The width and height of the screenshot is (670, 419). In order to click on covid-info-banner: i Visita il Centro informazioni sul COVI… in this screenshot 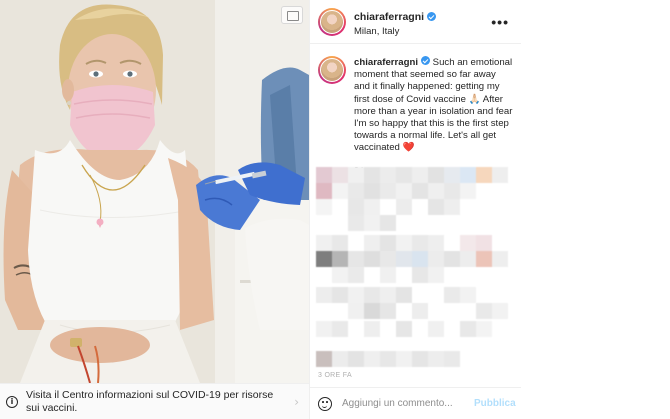, I will do `click(154, 401)`.